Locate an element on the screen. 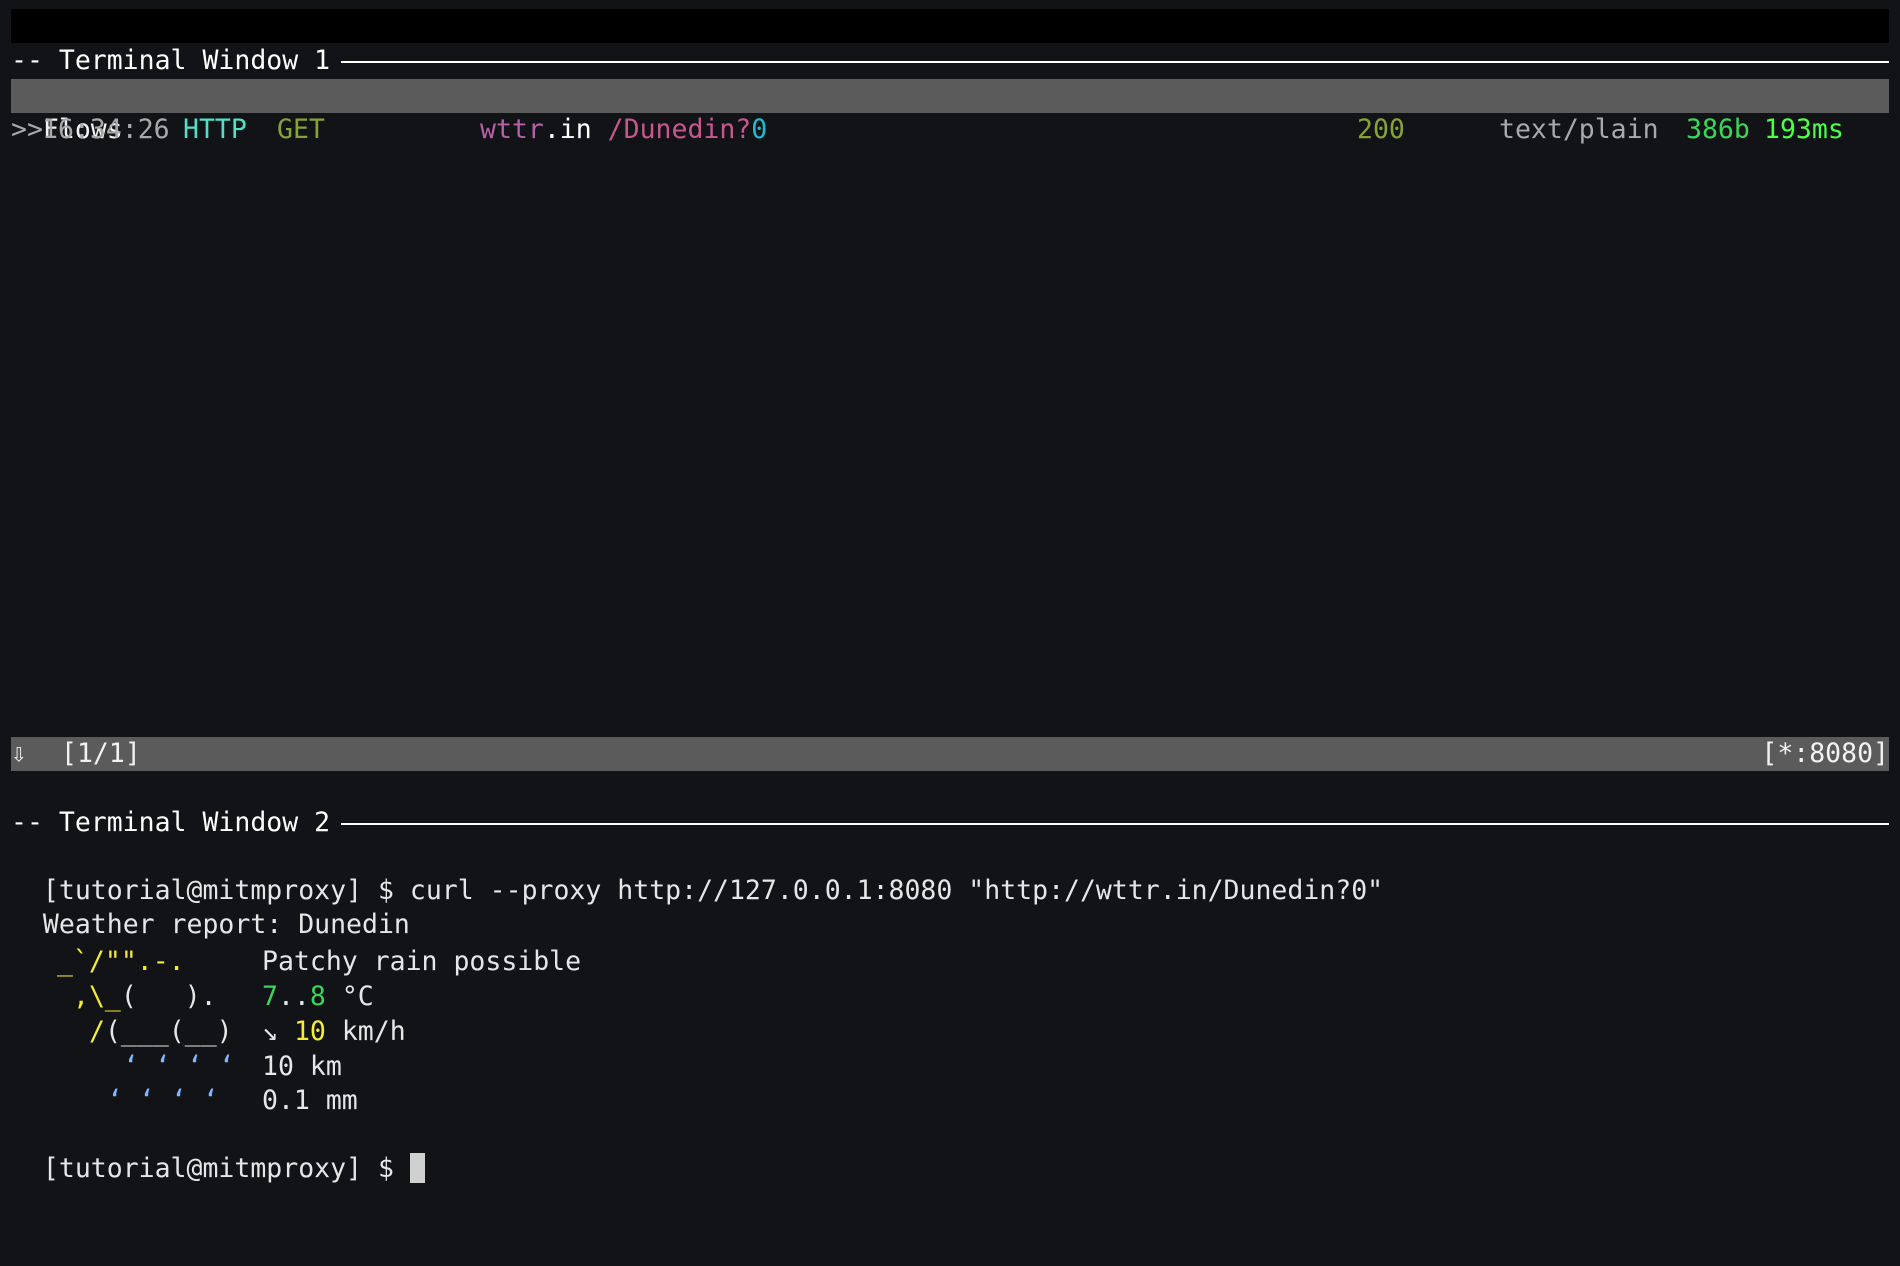  visibility: 10 km is located at coordinates (302, 1066).